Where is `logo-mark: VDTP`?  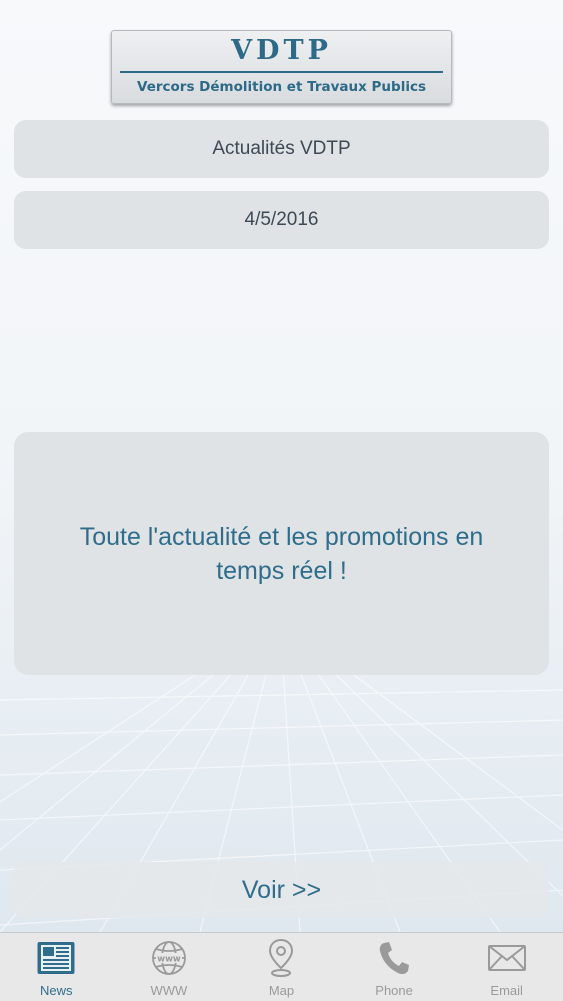
logo-mark: VDTP is located at coordinates (281, 50).